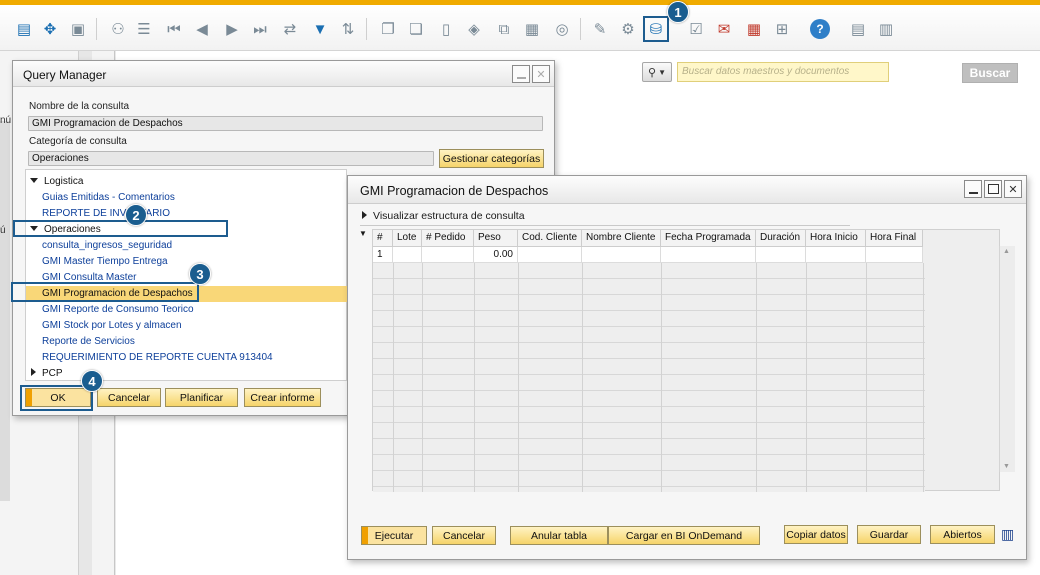  What do you see at coordinates (886, 29) in the screenshot?
I see `report2-icon: ▥` at bounding box center [886, 29].